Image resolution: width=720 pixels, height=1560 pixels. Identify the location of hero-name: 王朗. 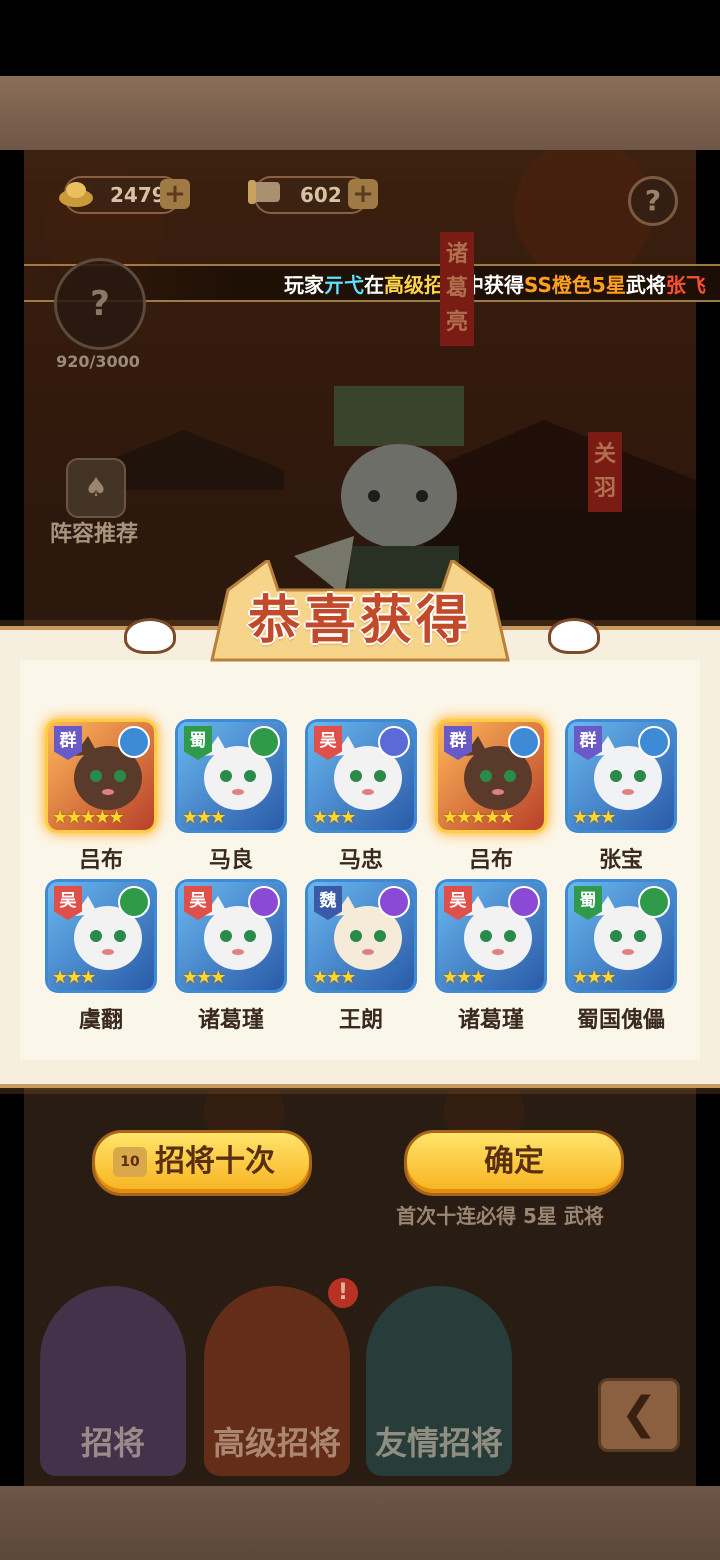
(360, 1020).